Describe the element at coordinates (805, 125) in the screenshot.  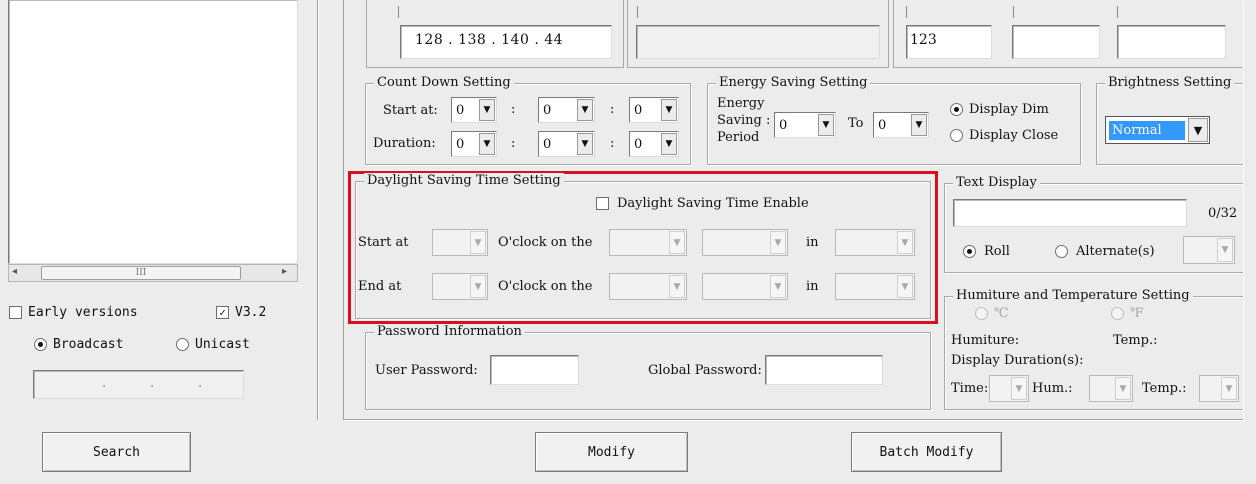
I see `energy-from-select: 0 ▼` at that location.